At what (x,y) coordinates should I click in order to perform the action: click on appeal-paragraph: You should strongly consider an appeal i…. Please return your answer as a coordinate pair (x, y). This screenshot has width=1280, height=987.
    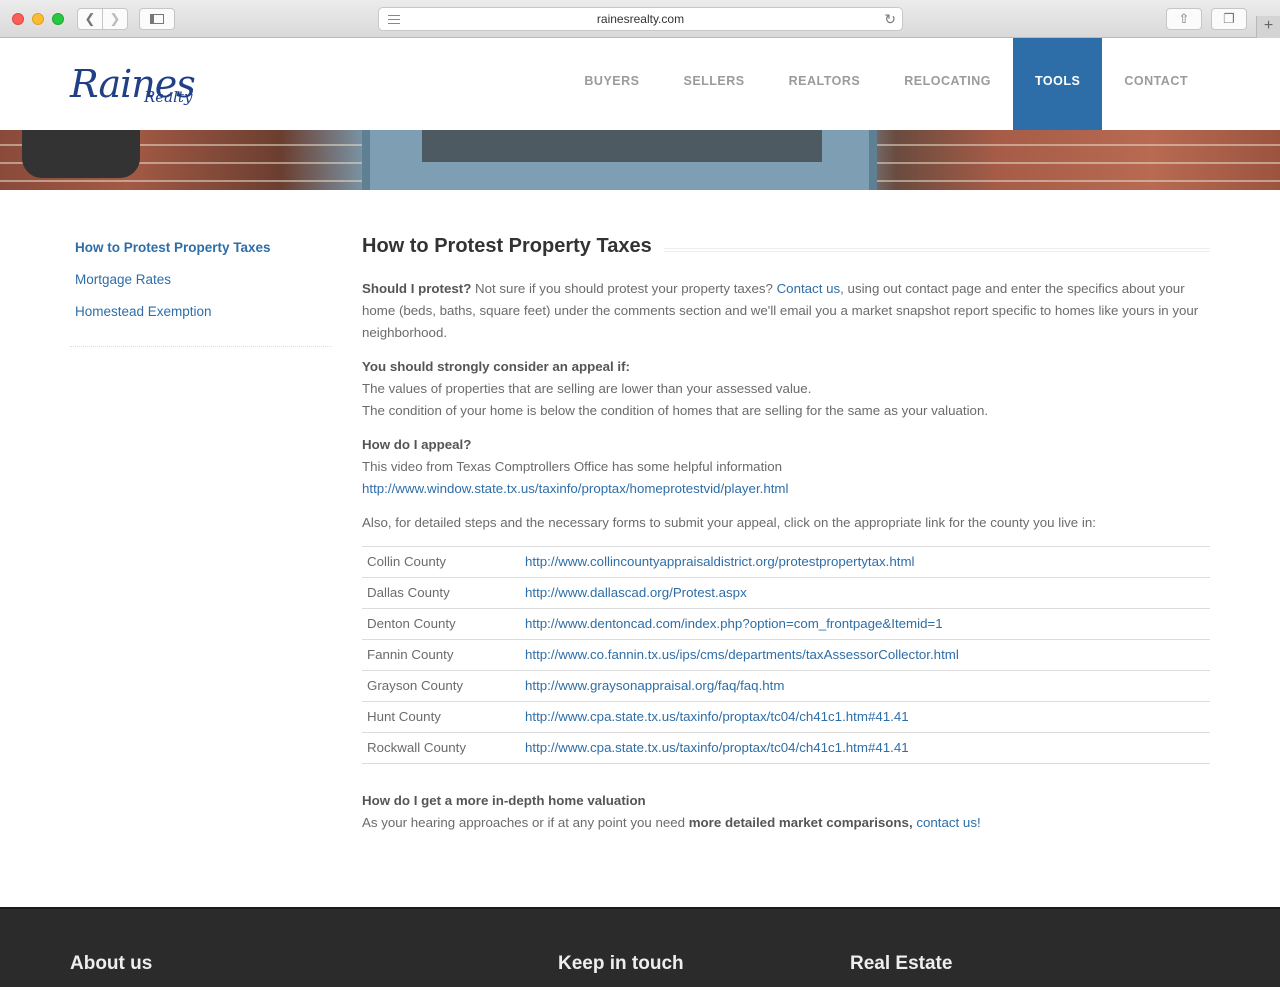
    Looking at the image, I should click on (786, 389).